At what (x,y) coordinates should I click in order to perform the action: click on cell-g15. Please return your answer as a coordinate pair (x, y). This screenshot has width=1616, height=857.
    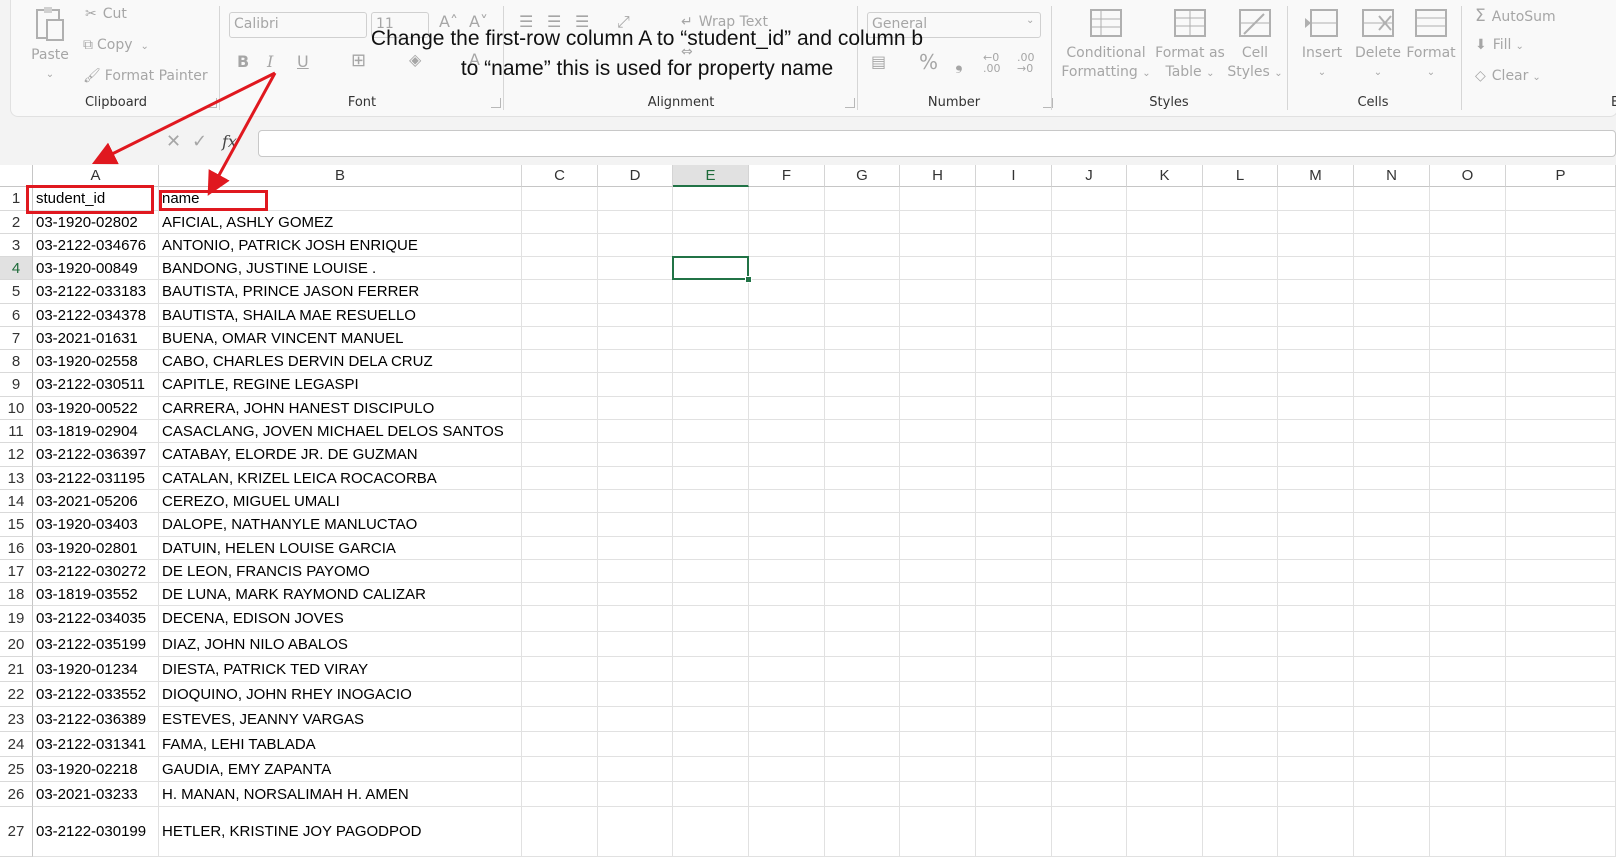
    Looking at the image, I should click on (862, 525).